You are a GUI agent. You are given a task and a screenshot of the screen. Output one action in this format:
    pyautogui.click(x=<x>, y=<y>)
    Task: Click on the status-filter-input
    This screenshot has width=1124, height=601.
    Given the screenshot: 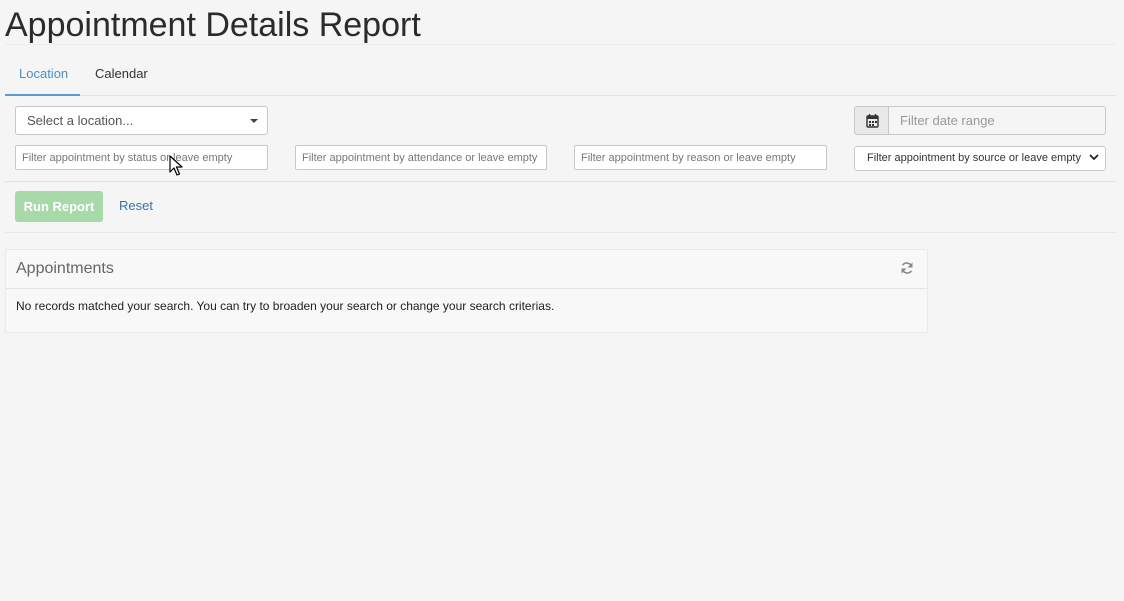 What is the action you would take?
    pyautogui.click(x=141, y=157)
    